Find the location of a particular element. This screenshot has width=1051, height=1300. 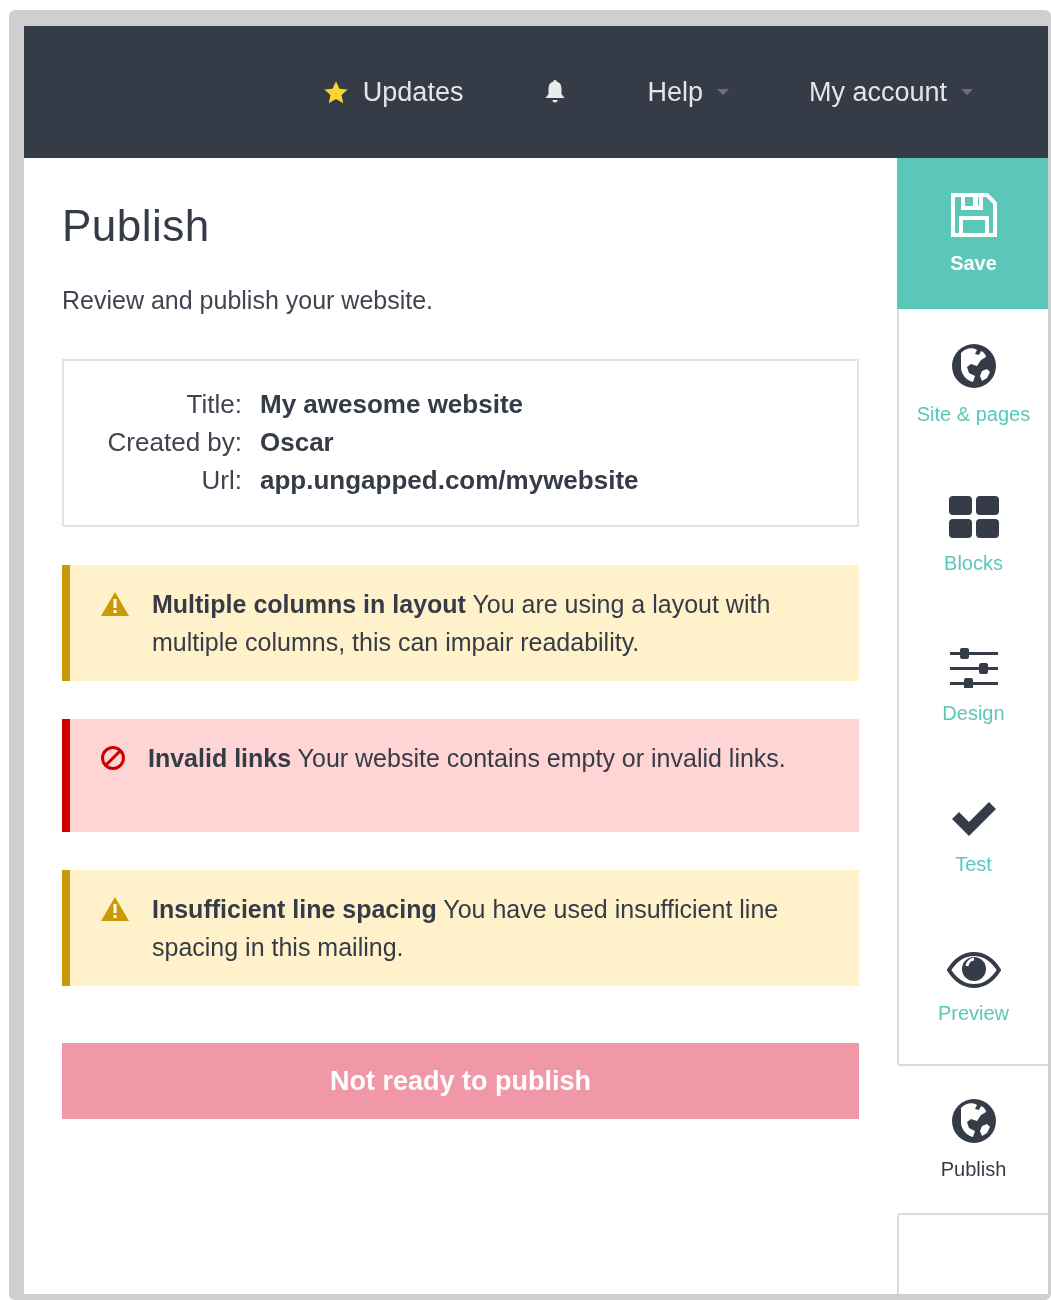

alert-message: Invalid links Your website contains empty or invalid links. is located at coordinates (467, 758).